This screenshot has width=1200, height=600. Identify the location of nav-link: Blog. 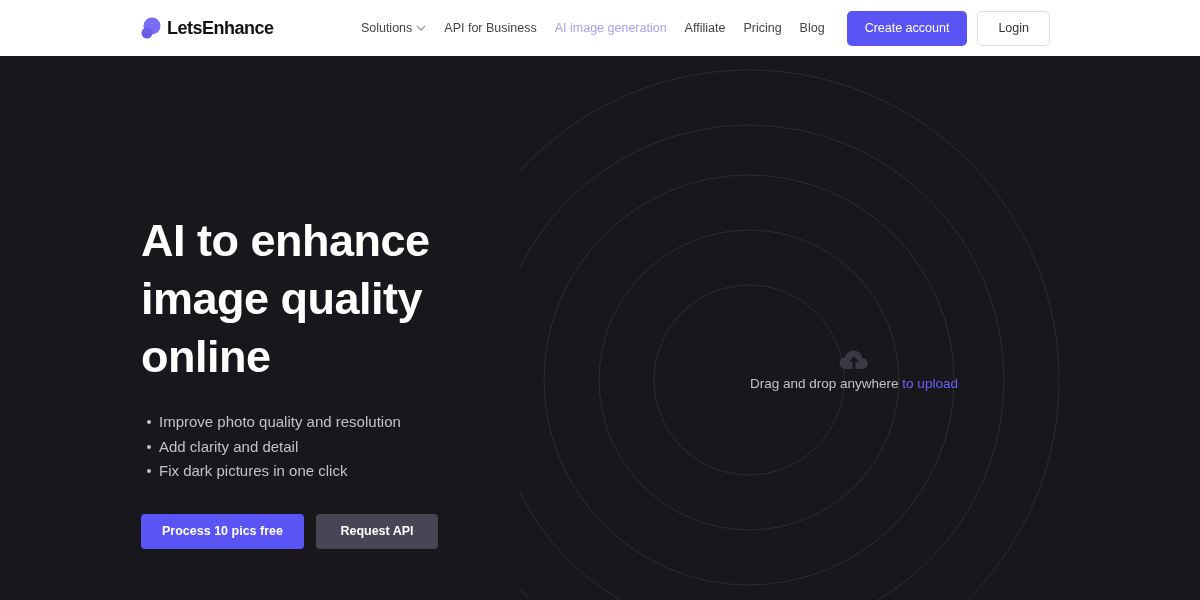
(812, 28).